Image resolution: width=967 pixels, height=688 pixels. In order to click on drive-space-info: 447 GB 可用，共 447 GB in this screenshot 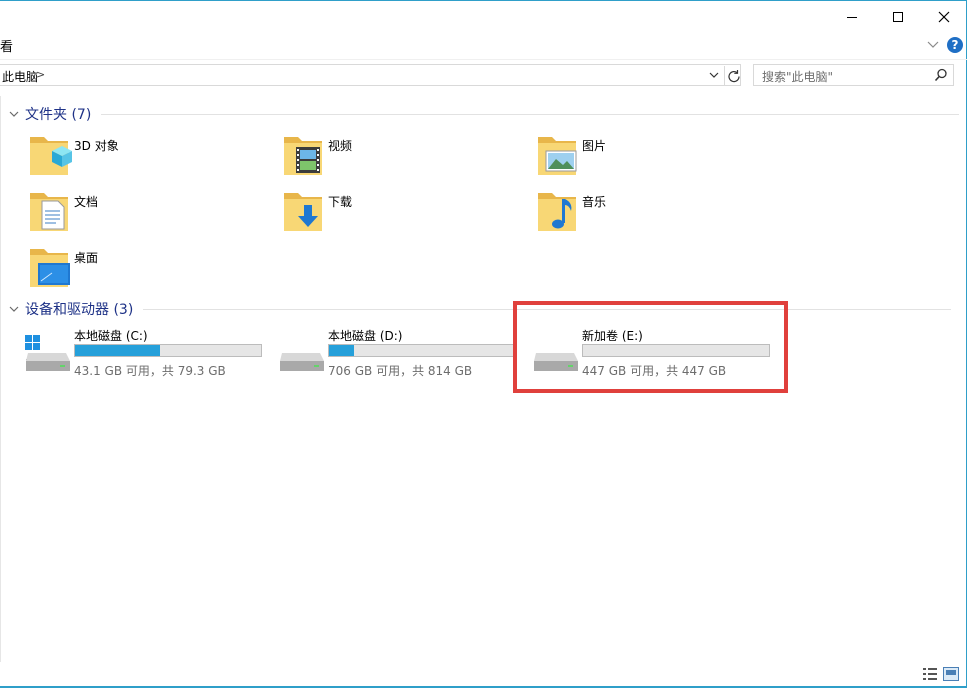, I will do `click(654, 371)`.